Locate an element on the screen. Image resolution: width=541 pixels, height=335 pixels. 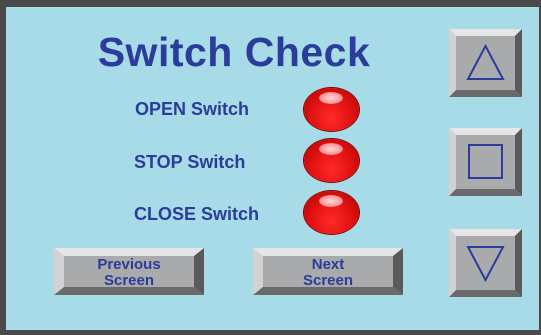
down-button is located at coordinates (485, 263).